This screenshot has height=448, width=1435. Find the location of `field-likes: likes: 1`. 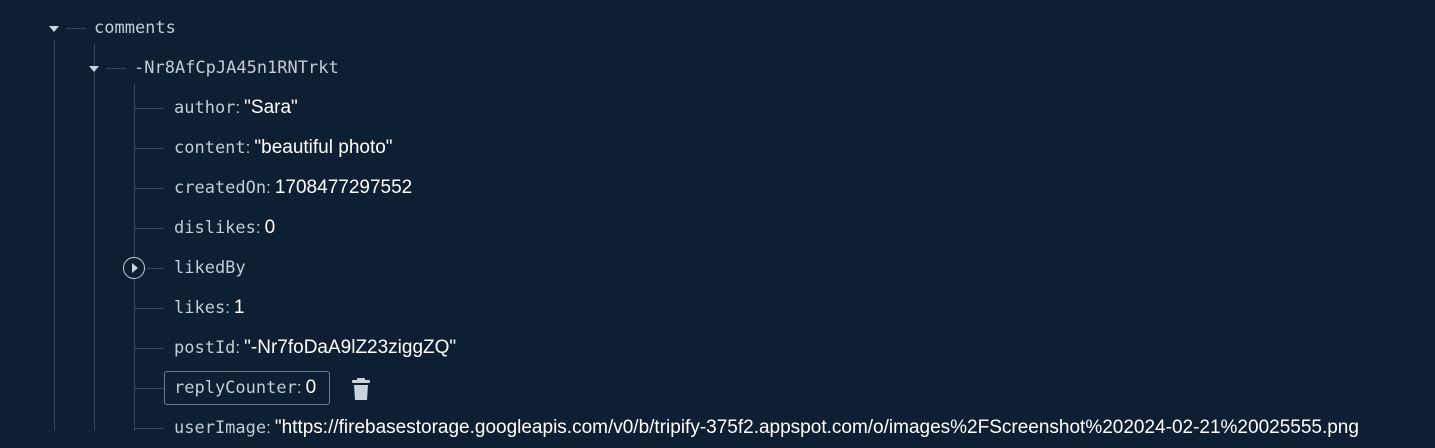

field-likes: likes: 1 is located at coordinates (209, 308).